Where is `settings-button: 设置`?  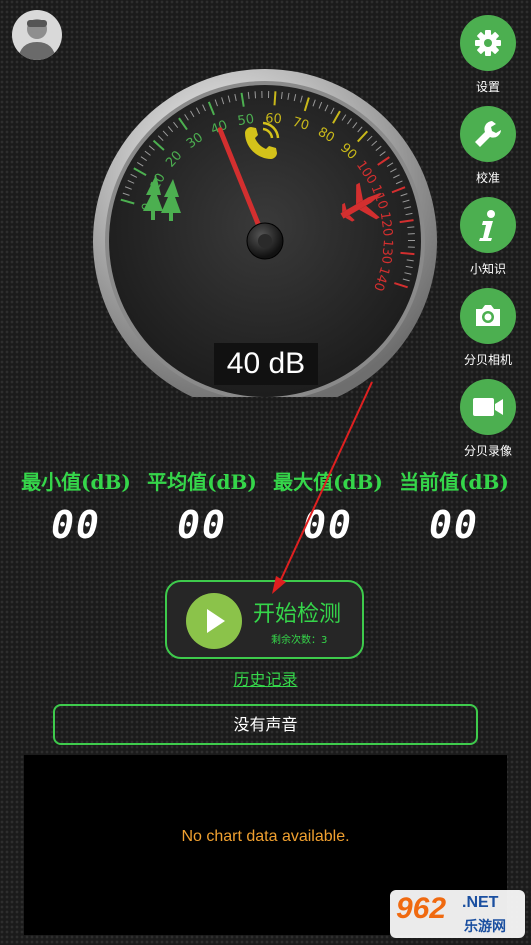 settings-button: 设置 is located at coordinates (488, 55).